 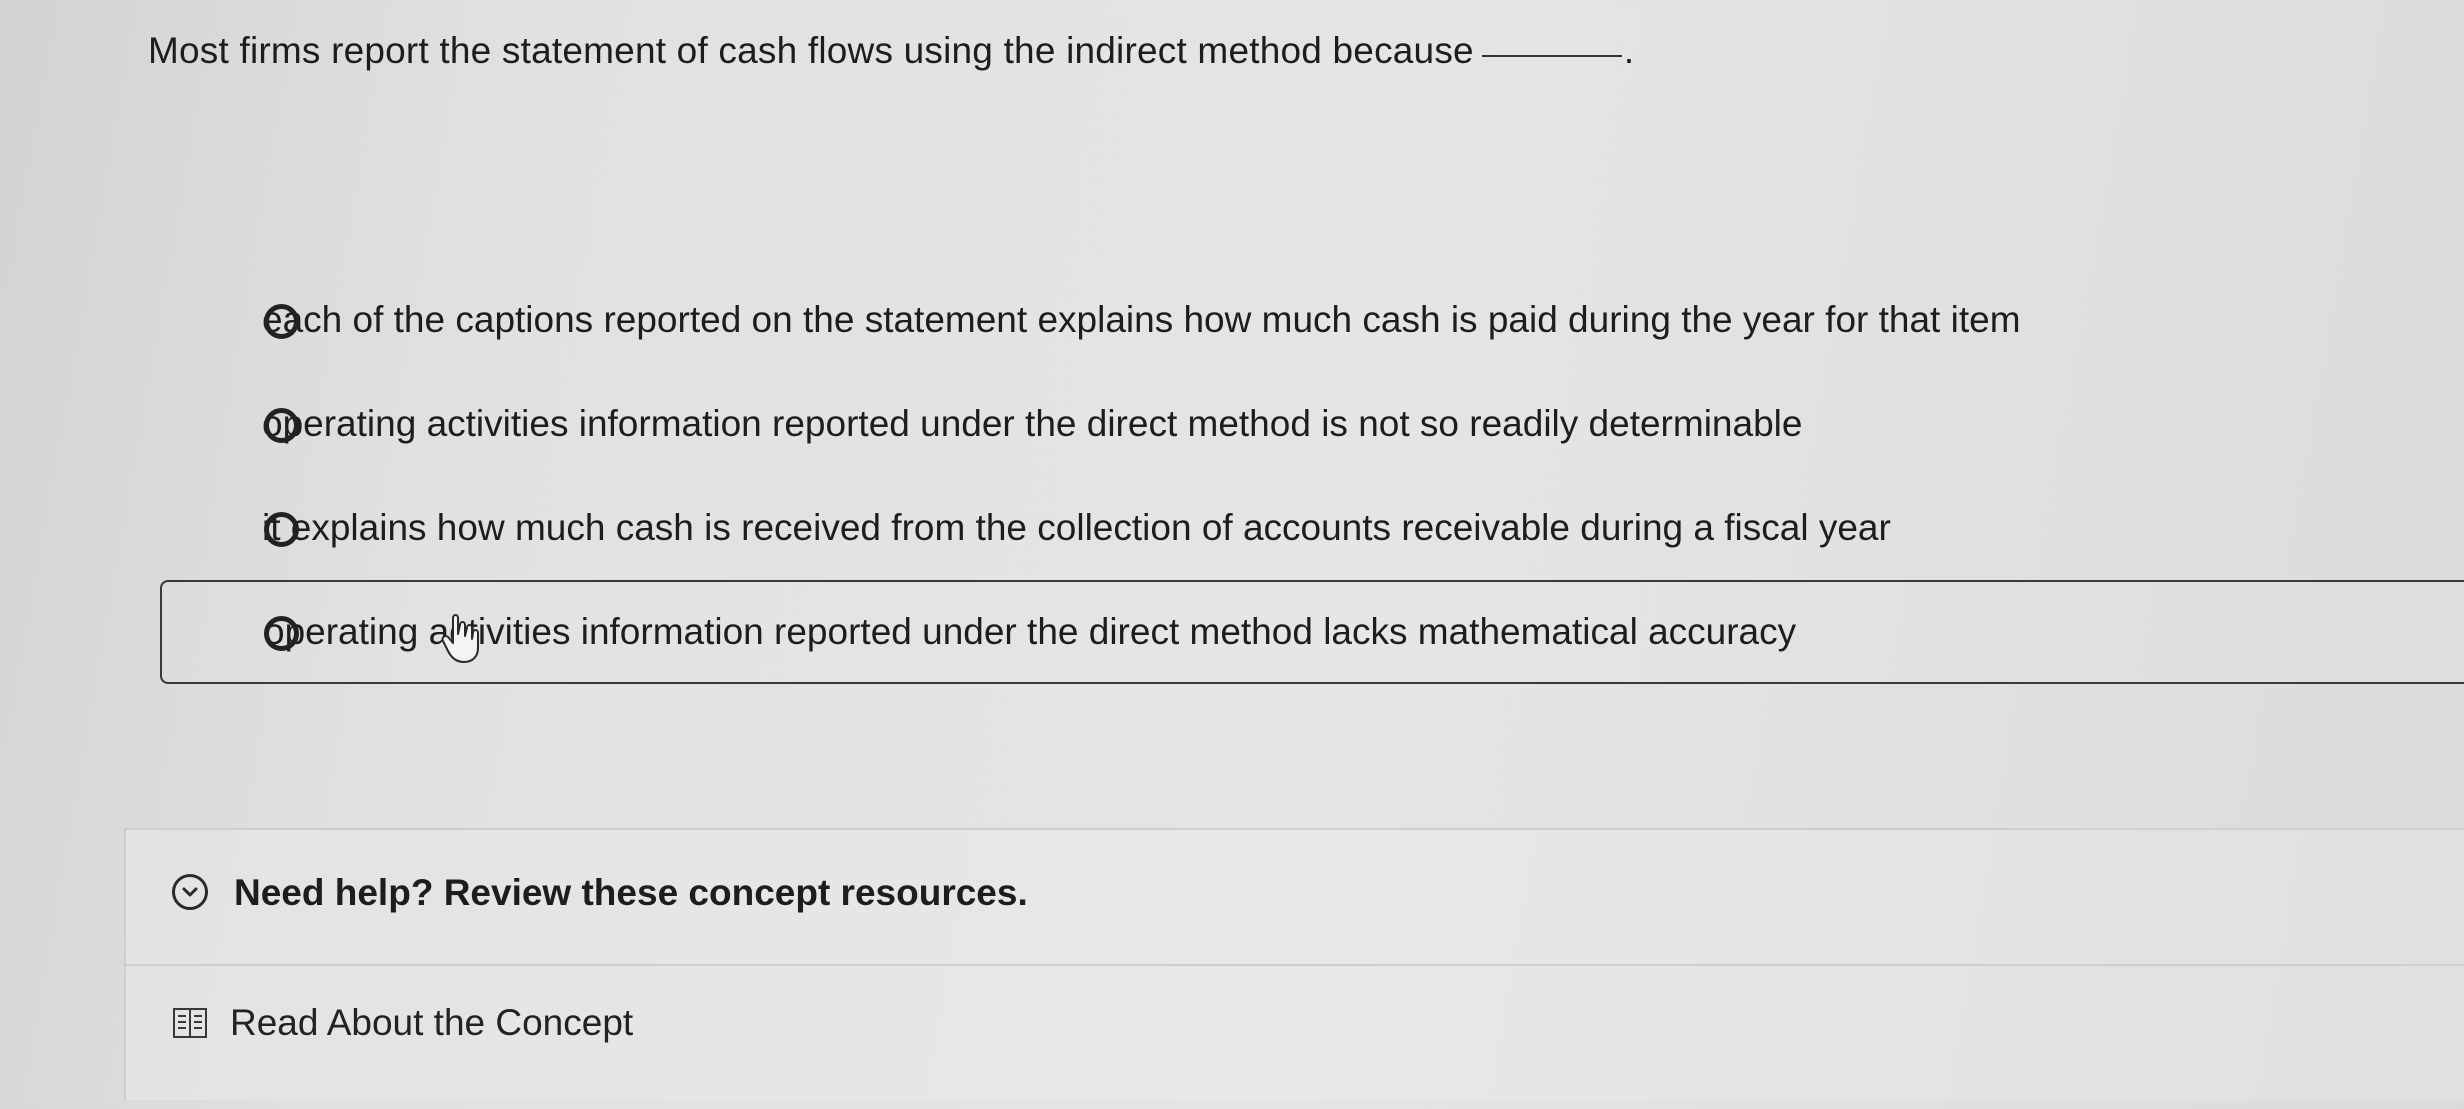 What do you see at coordinates (190, 892) in the screenshot?
I see `chevron-down-circle-icon` at bounding box center [190, 892].